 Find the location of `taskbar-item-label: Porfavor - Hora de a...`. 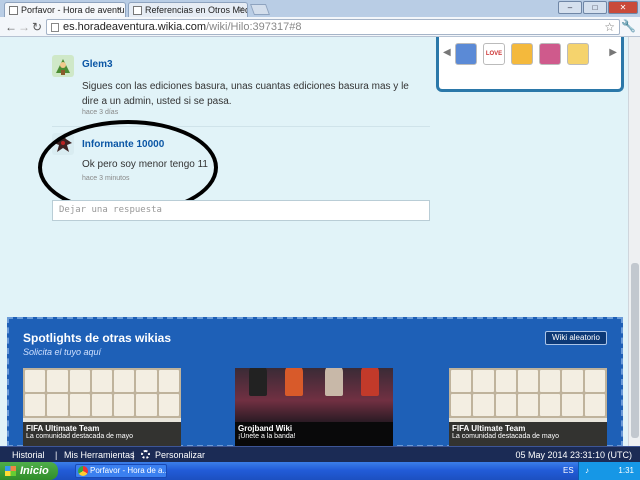

taskbar-item-label: Porfavor - Hora de a... is located at coordinates (128, 470).